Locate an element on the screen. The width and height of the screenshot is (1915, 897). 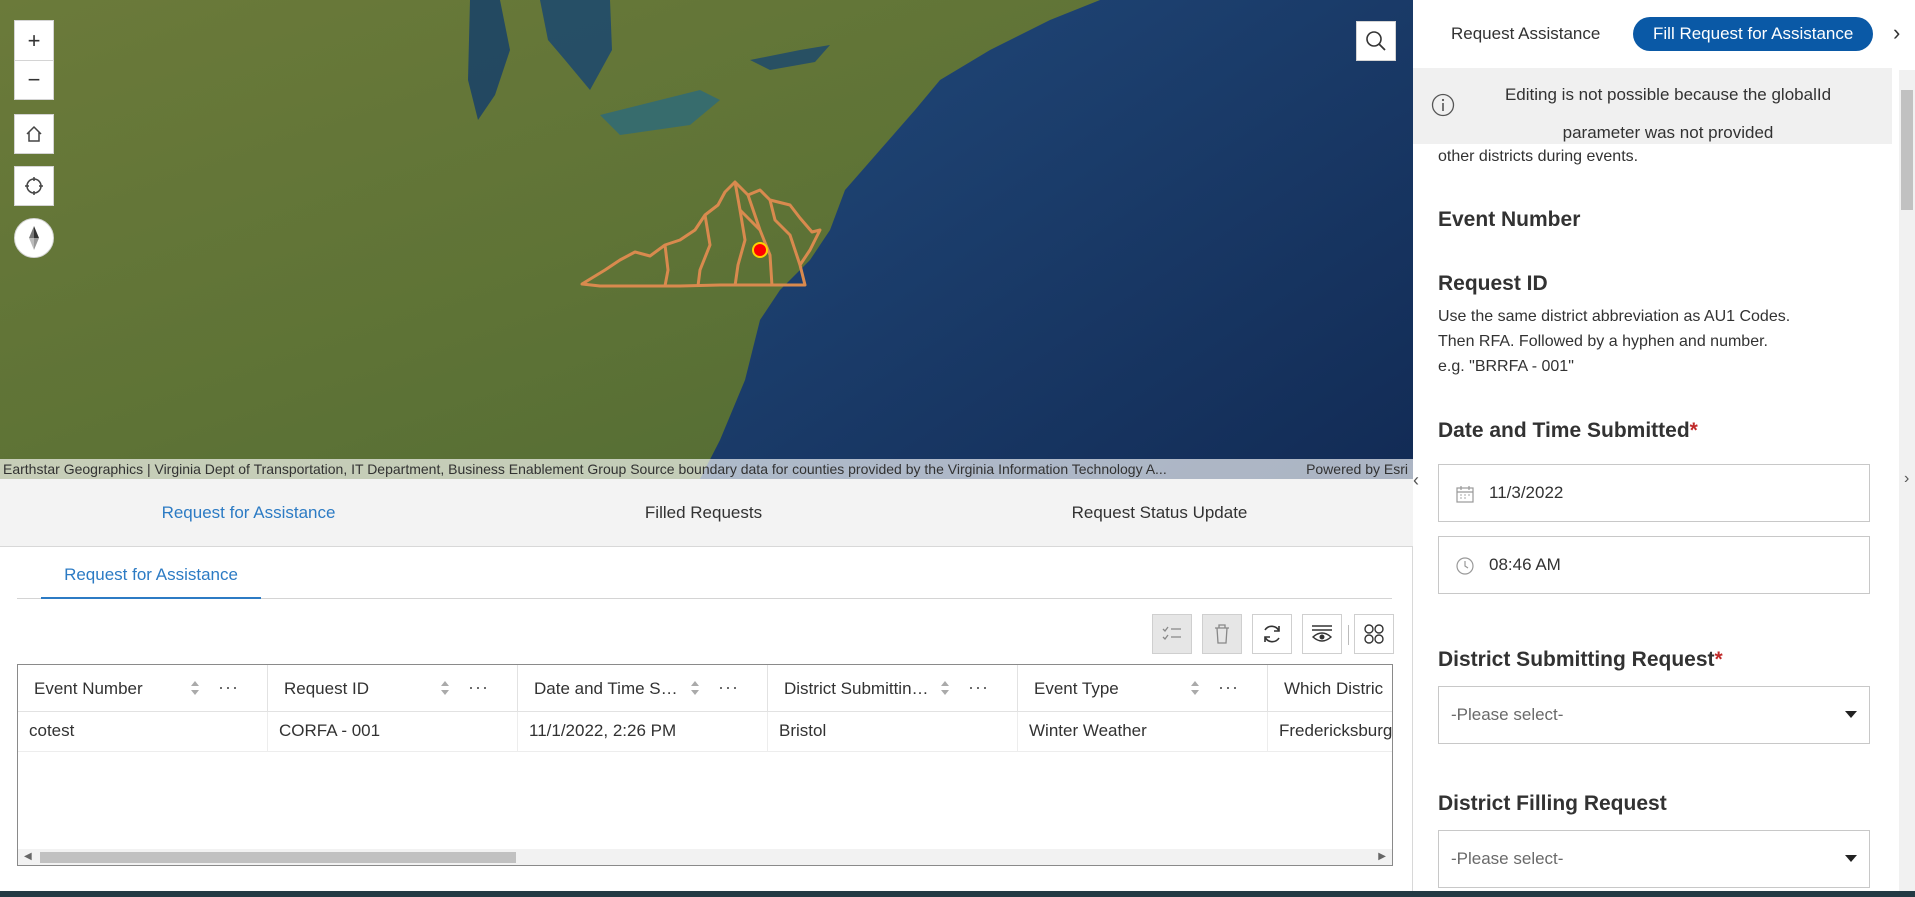
district-submitting-value: -Please select- is located at coordinates (1507, 714).